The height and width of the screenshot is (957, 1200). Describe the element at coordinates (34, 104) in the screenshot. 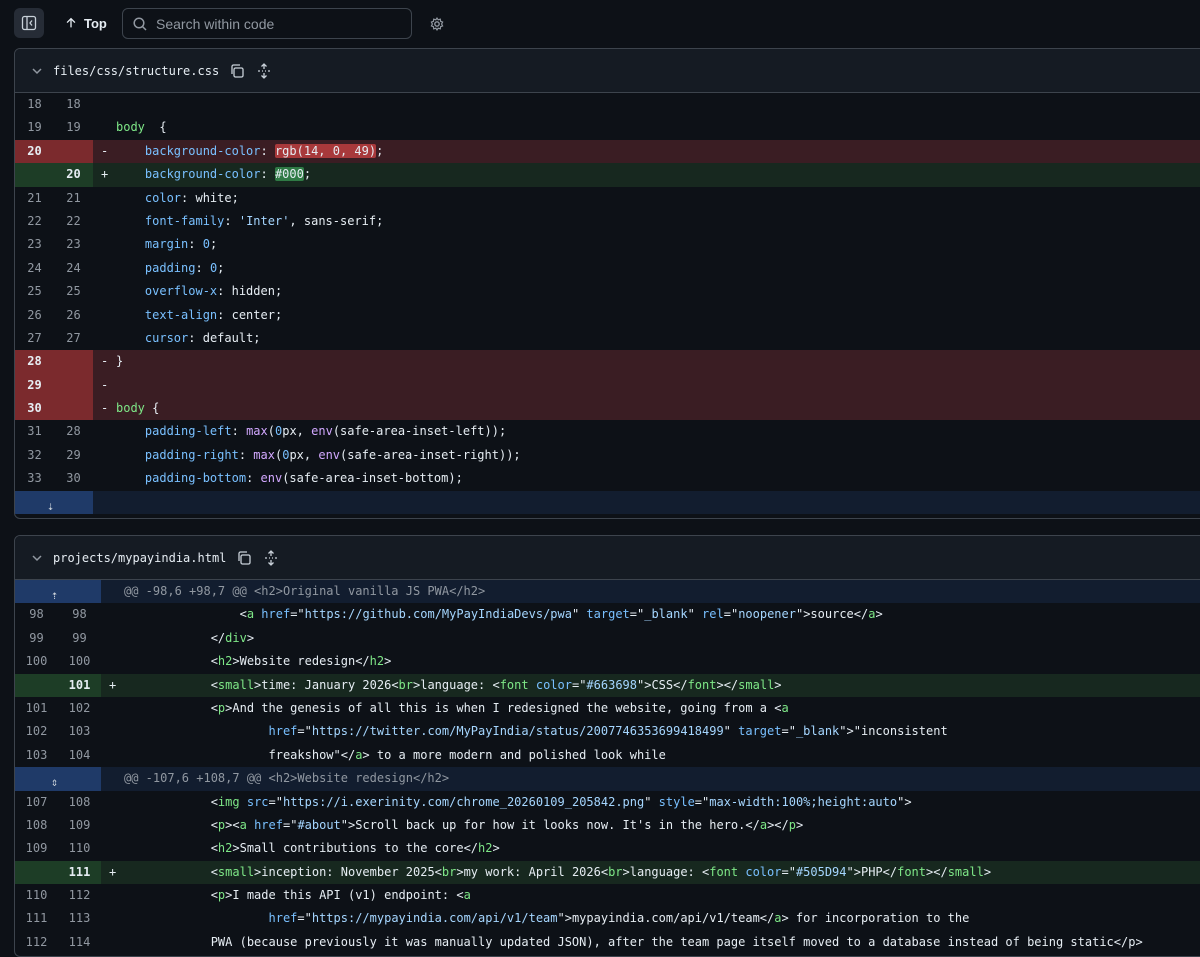

I see `old-line-number: 18` at that location.